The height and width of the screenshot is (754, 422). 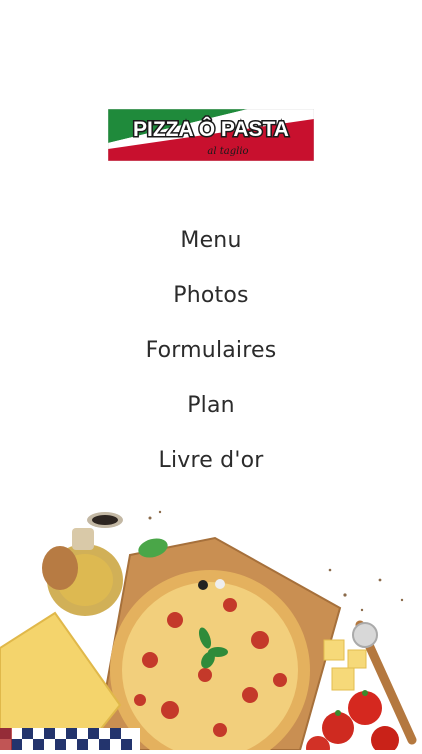 I want to click on cheese-cubes, so click(x=345, y=665).